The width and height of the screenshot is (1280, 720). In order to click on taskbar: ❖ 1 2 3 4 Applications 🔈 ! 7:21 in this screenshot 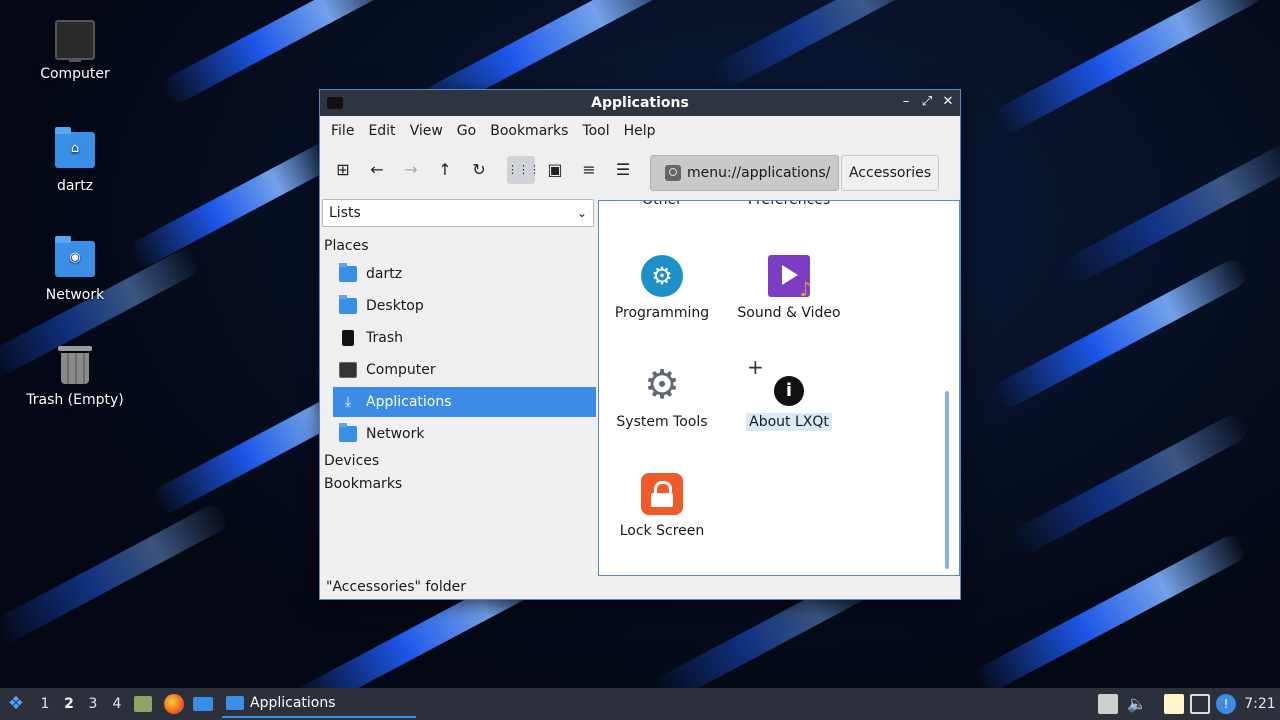, I will do `click(640, 704)`.